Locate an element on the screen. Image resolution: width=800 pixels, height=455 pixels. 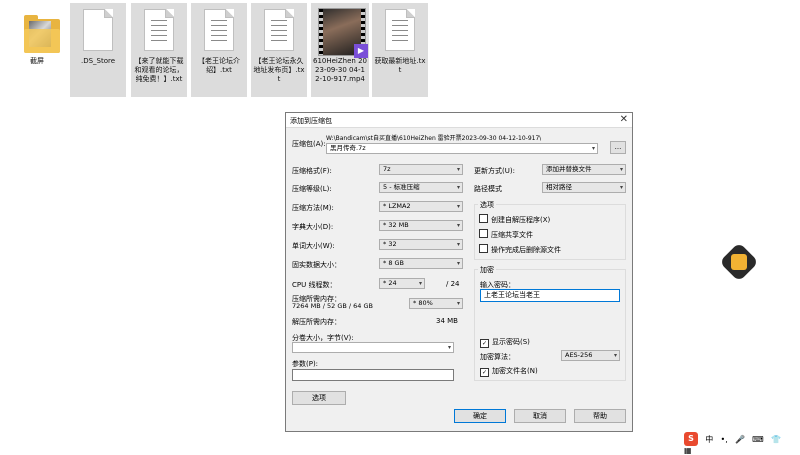
encryption-group-title: 加密 is located at coordinates (487, 270).